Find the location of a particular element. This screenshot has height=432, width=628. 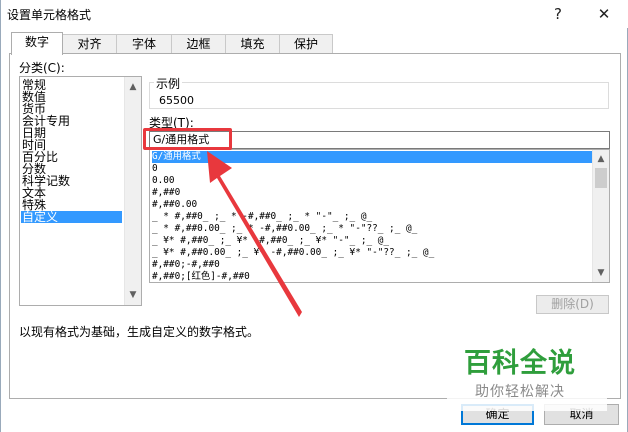

tab-number: 数字 is located at coordinates (37, 43).